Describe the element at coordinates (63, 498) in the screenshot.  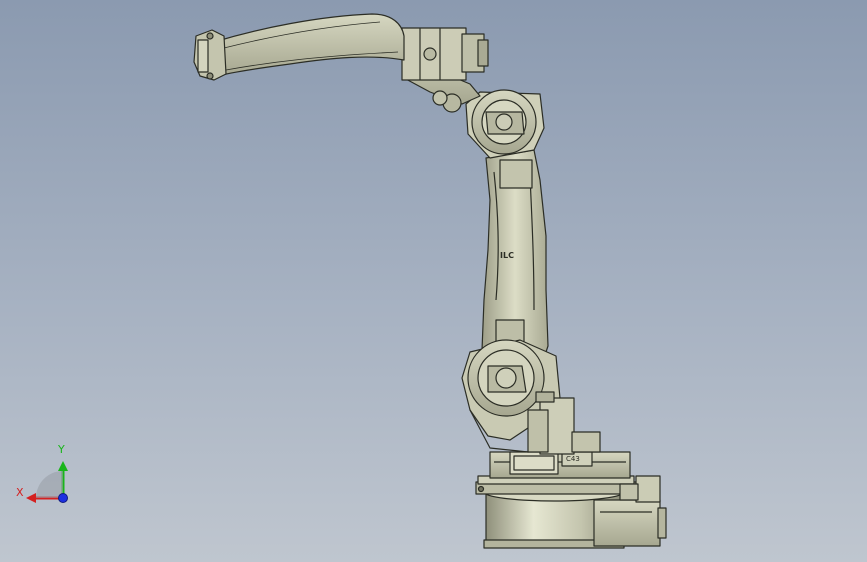
I see `triad-z-axis` at that location.